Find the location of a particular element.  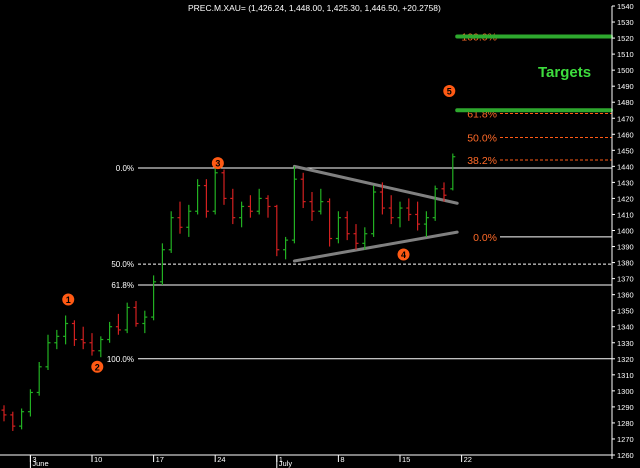

y-tick-label: 1380 is located at coordinates (625, 263).